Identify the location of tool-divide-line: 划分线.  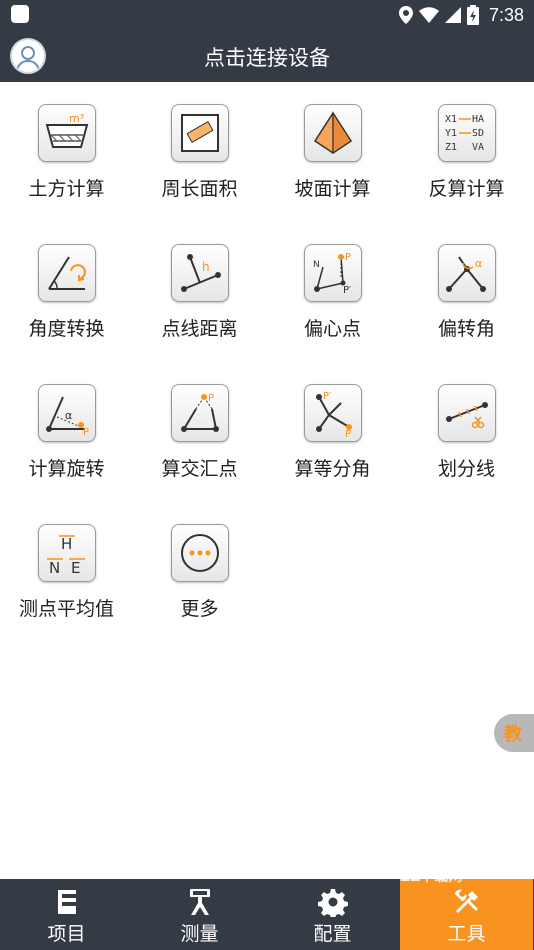
(466, 432).